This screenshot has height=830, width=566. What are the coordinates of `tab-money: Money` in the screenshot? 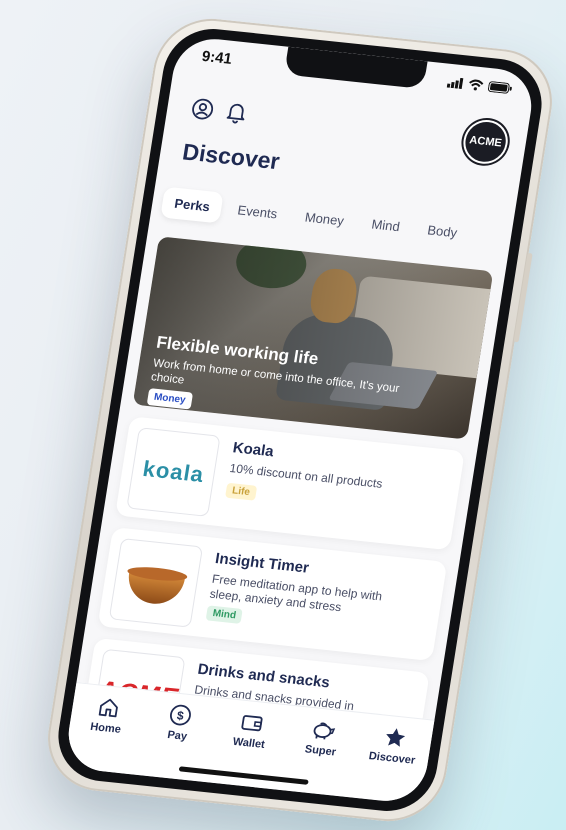 It's located at (325, 218).